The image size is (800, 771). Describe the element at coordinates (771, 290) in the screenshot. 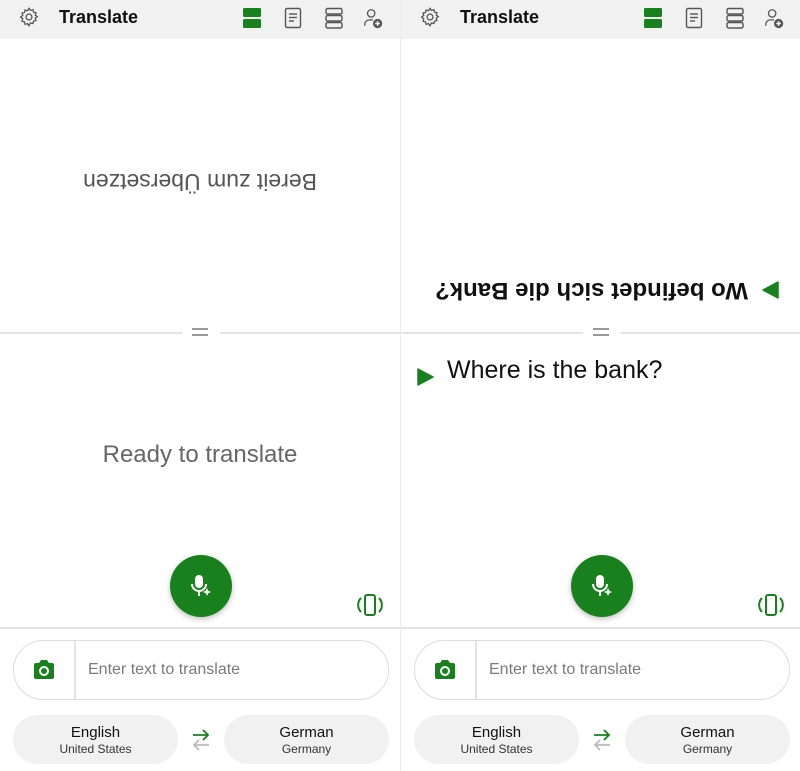

I see `play-translation-icon` at that location.